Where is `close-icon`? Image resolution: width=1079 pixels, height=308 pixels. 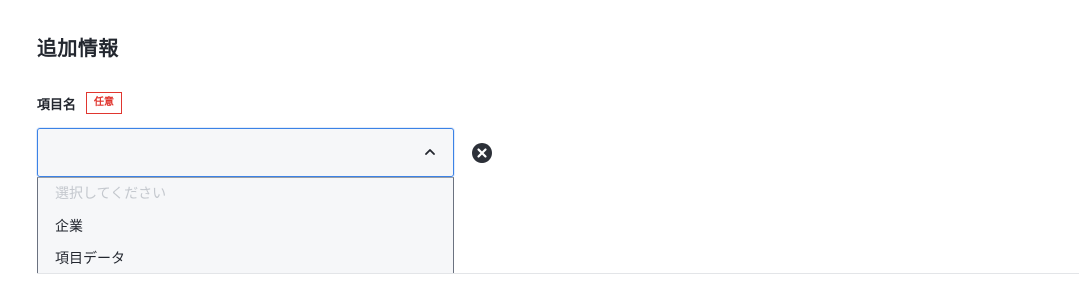 close-icon is located at coordinates (482, 153).